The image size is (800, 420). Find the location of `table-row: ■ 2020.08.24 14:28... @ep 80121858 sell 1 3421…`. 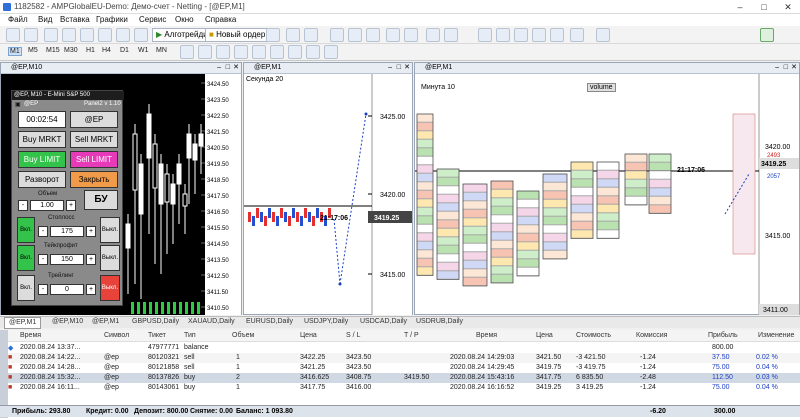

table-row: ■ 2020.08.24 14:28... @ep 80121858 sell 1 3421… is located at coordinates (400, 368).